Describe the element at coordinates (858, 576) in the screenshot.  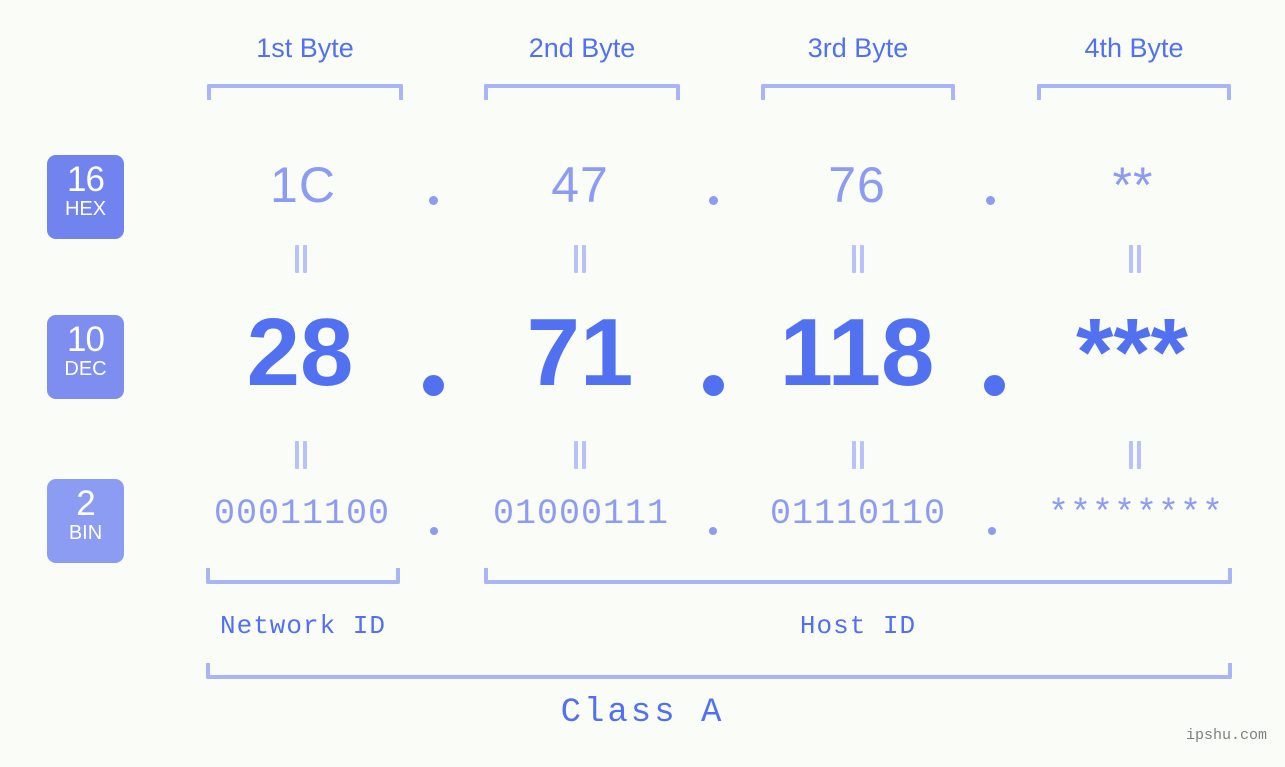
I see `host-id-bracket` at that location.